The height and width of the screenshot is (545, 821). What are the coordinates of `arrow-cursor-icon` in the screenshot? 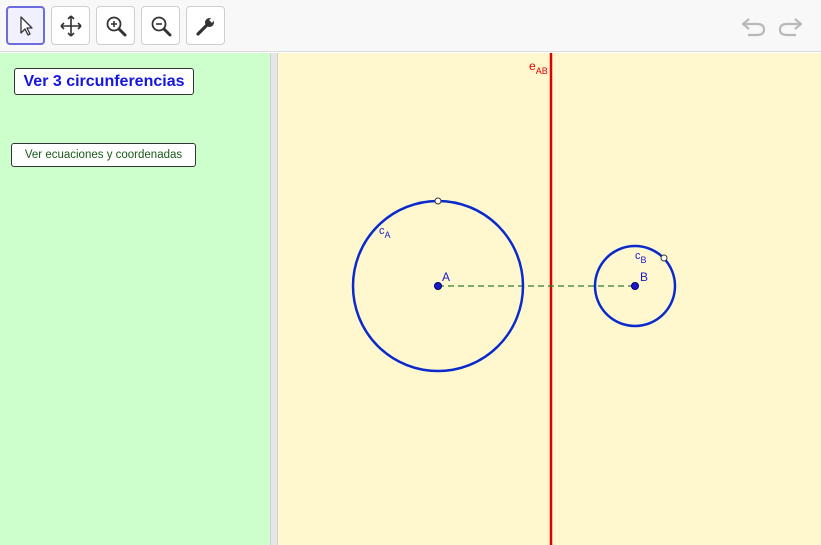 It's located at (26, 25).